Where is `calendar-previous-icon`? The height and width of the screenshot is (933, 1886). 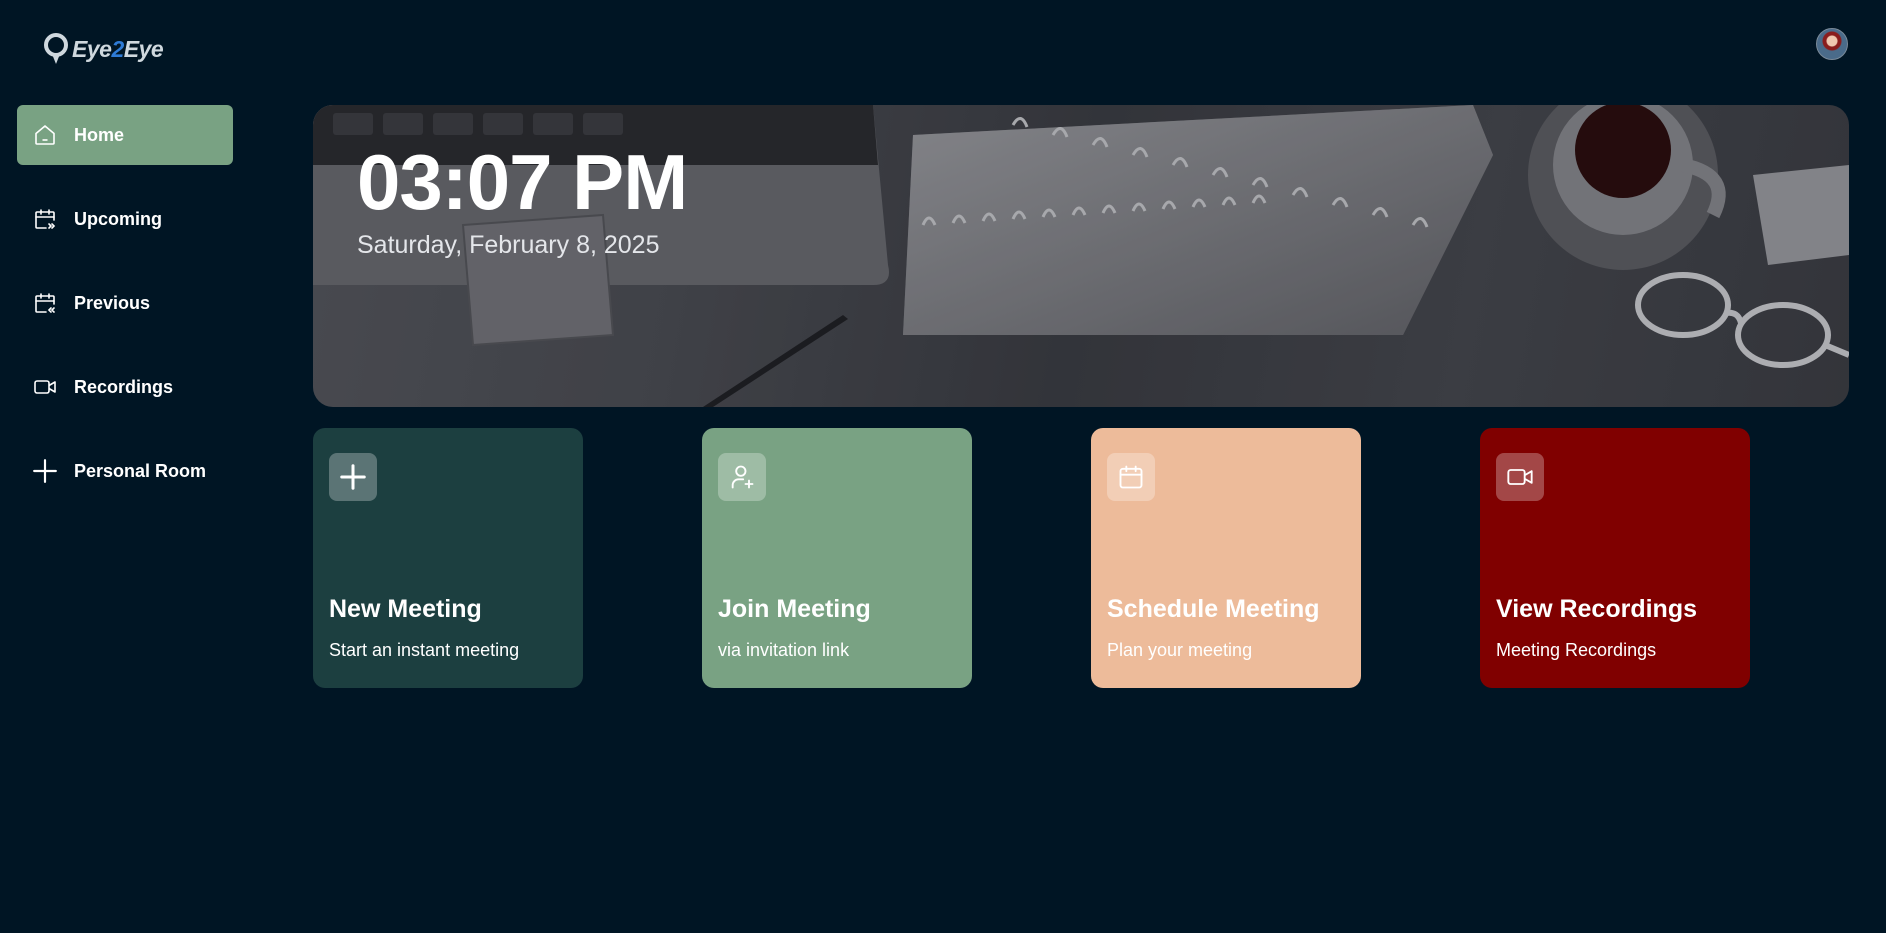
calendar-previous-icon is located at coordinates (45, 303).